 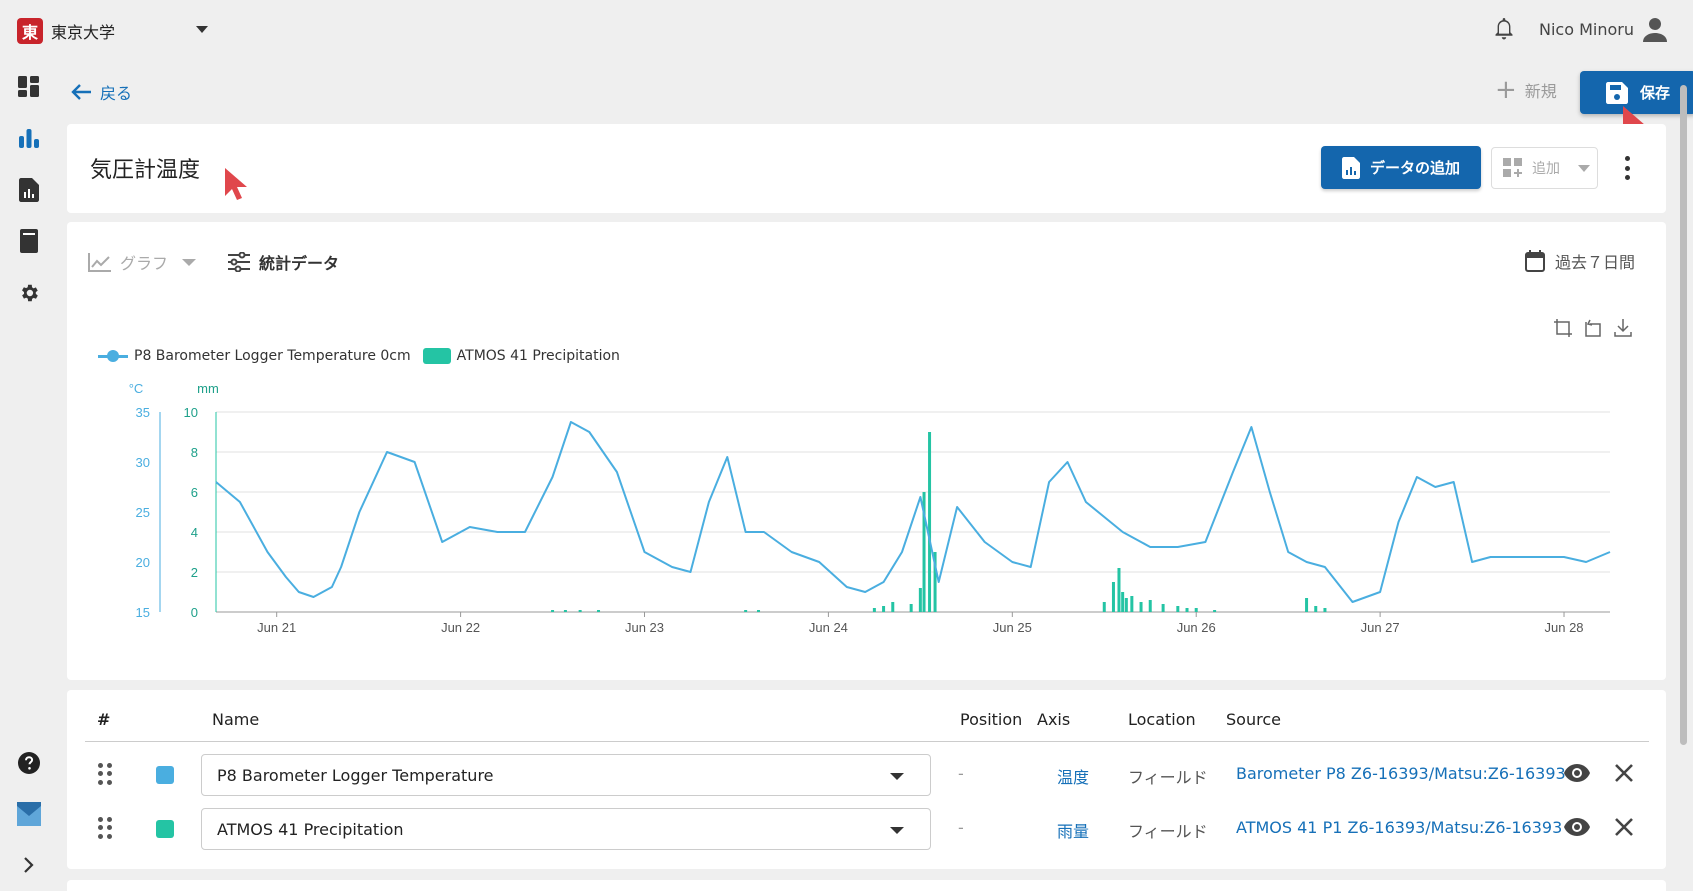 I want to click on download-icon, so click(x=1623, y=328).